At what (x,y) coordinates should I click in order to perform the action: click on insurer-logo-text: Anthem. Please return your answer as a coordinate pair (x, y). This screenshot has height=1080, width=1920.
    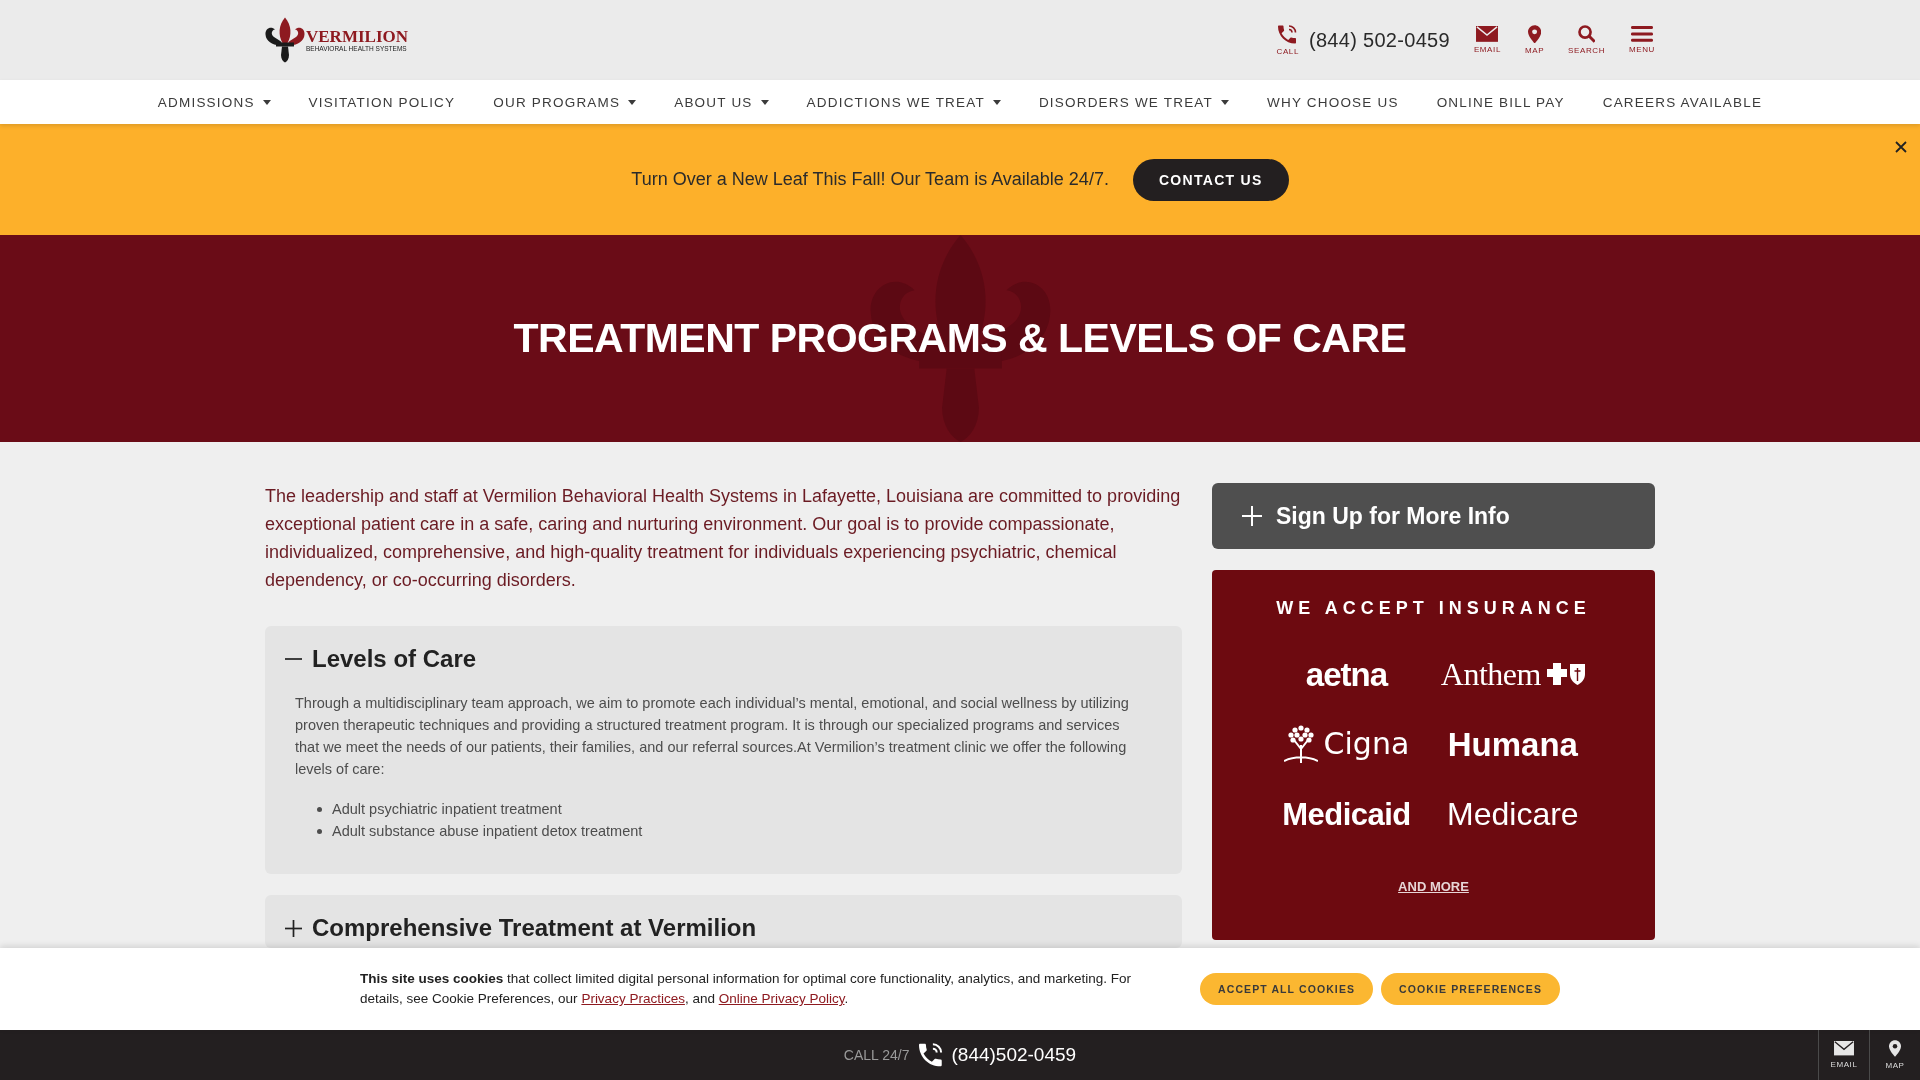
    Looking at the image, I should click on (1490, 674).